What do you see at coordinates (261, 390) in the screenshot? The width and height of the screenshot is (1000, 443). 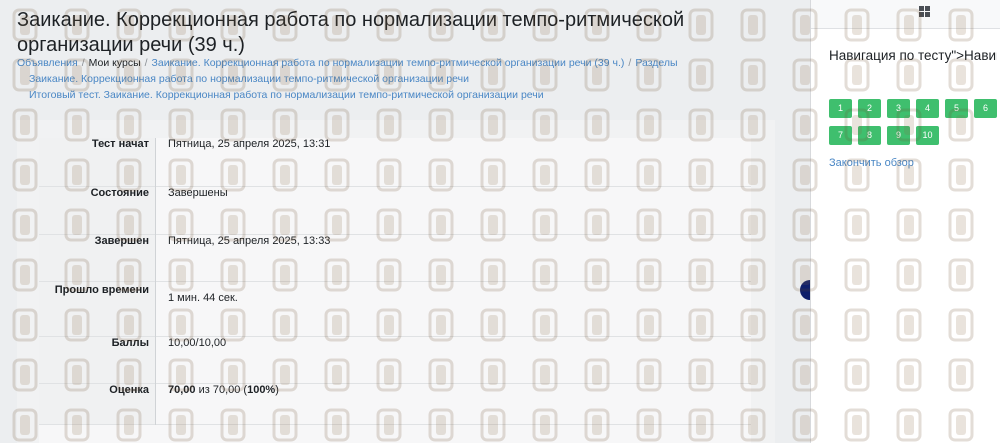 I see `grade-percent: 100%` at bounding box center [261, 390].